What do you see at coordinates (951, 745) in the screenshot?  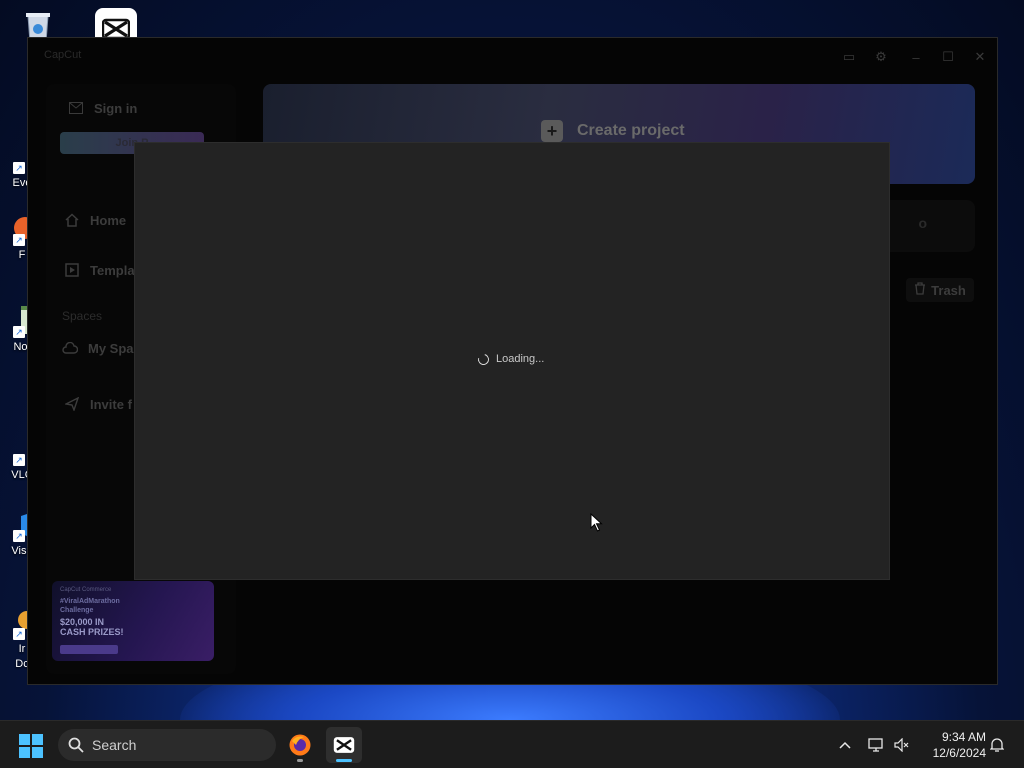 I see `clock: 9:34 AM 12/6/2024` at bounding box center [951, 745].